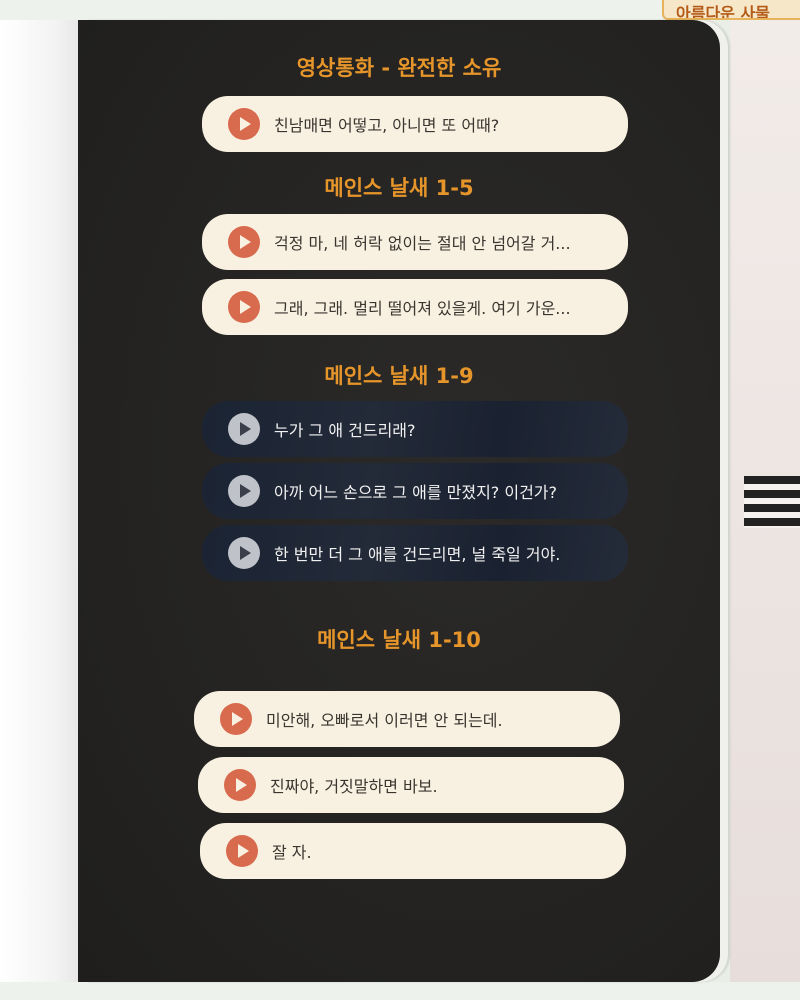 The height and width of the screenshot is (1000, 800). I want to click on stripe-decoration, so click(772, 502).